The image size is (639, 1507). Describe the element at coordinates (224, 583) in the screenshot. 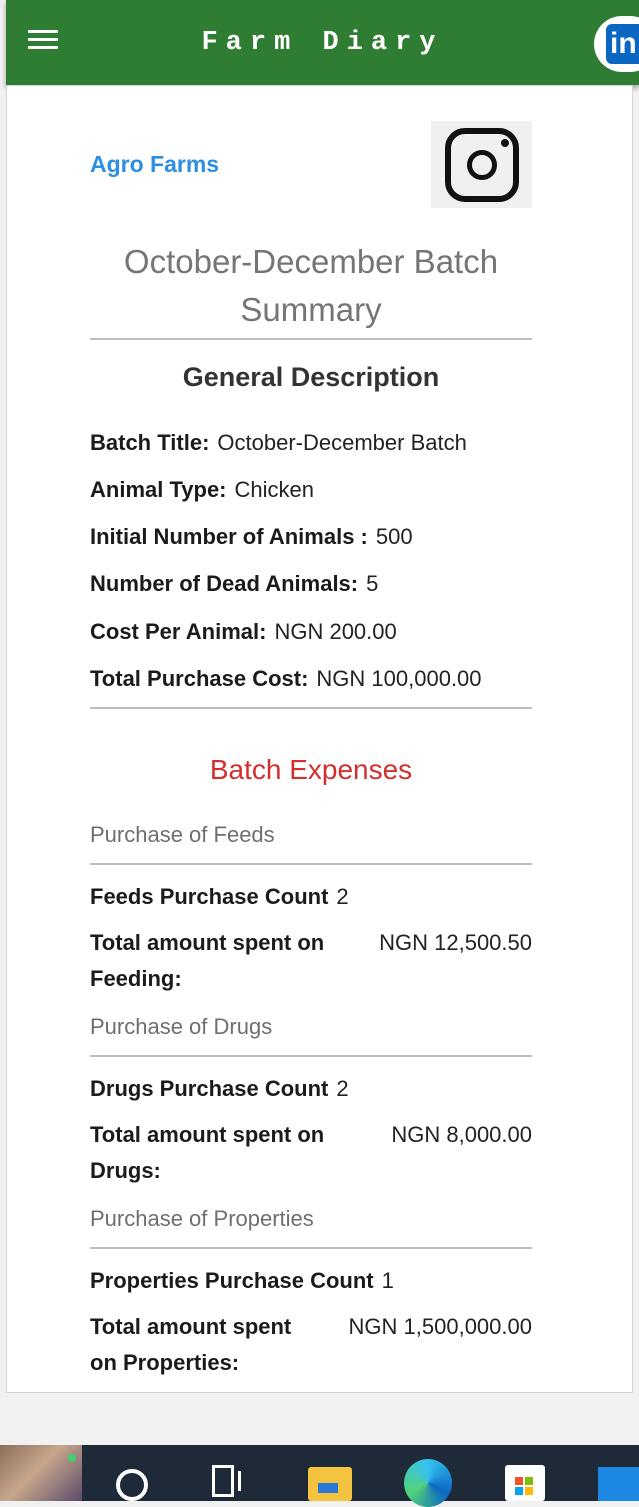

I see `field-label: Number of Dead Animals:` at that location.